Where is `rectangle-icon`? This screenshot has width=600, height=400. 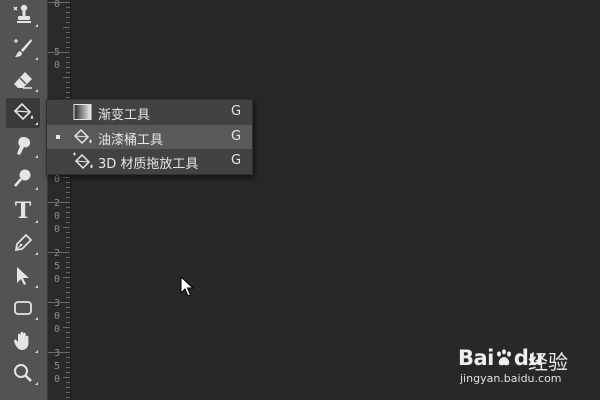 rectangle-icon is located at coordinates (23, 308).